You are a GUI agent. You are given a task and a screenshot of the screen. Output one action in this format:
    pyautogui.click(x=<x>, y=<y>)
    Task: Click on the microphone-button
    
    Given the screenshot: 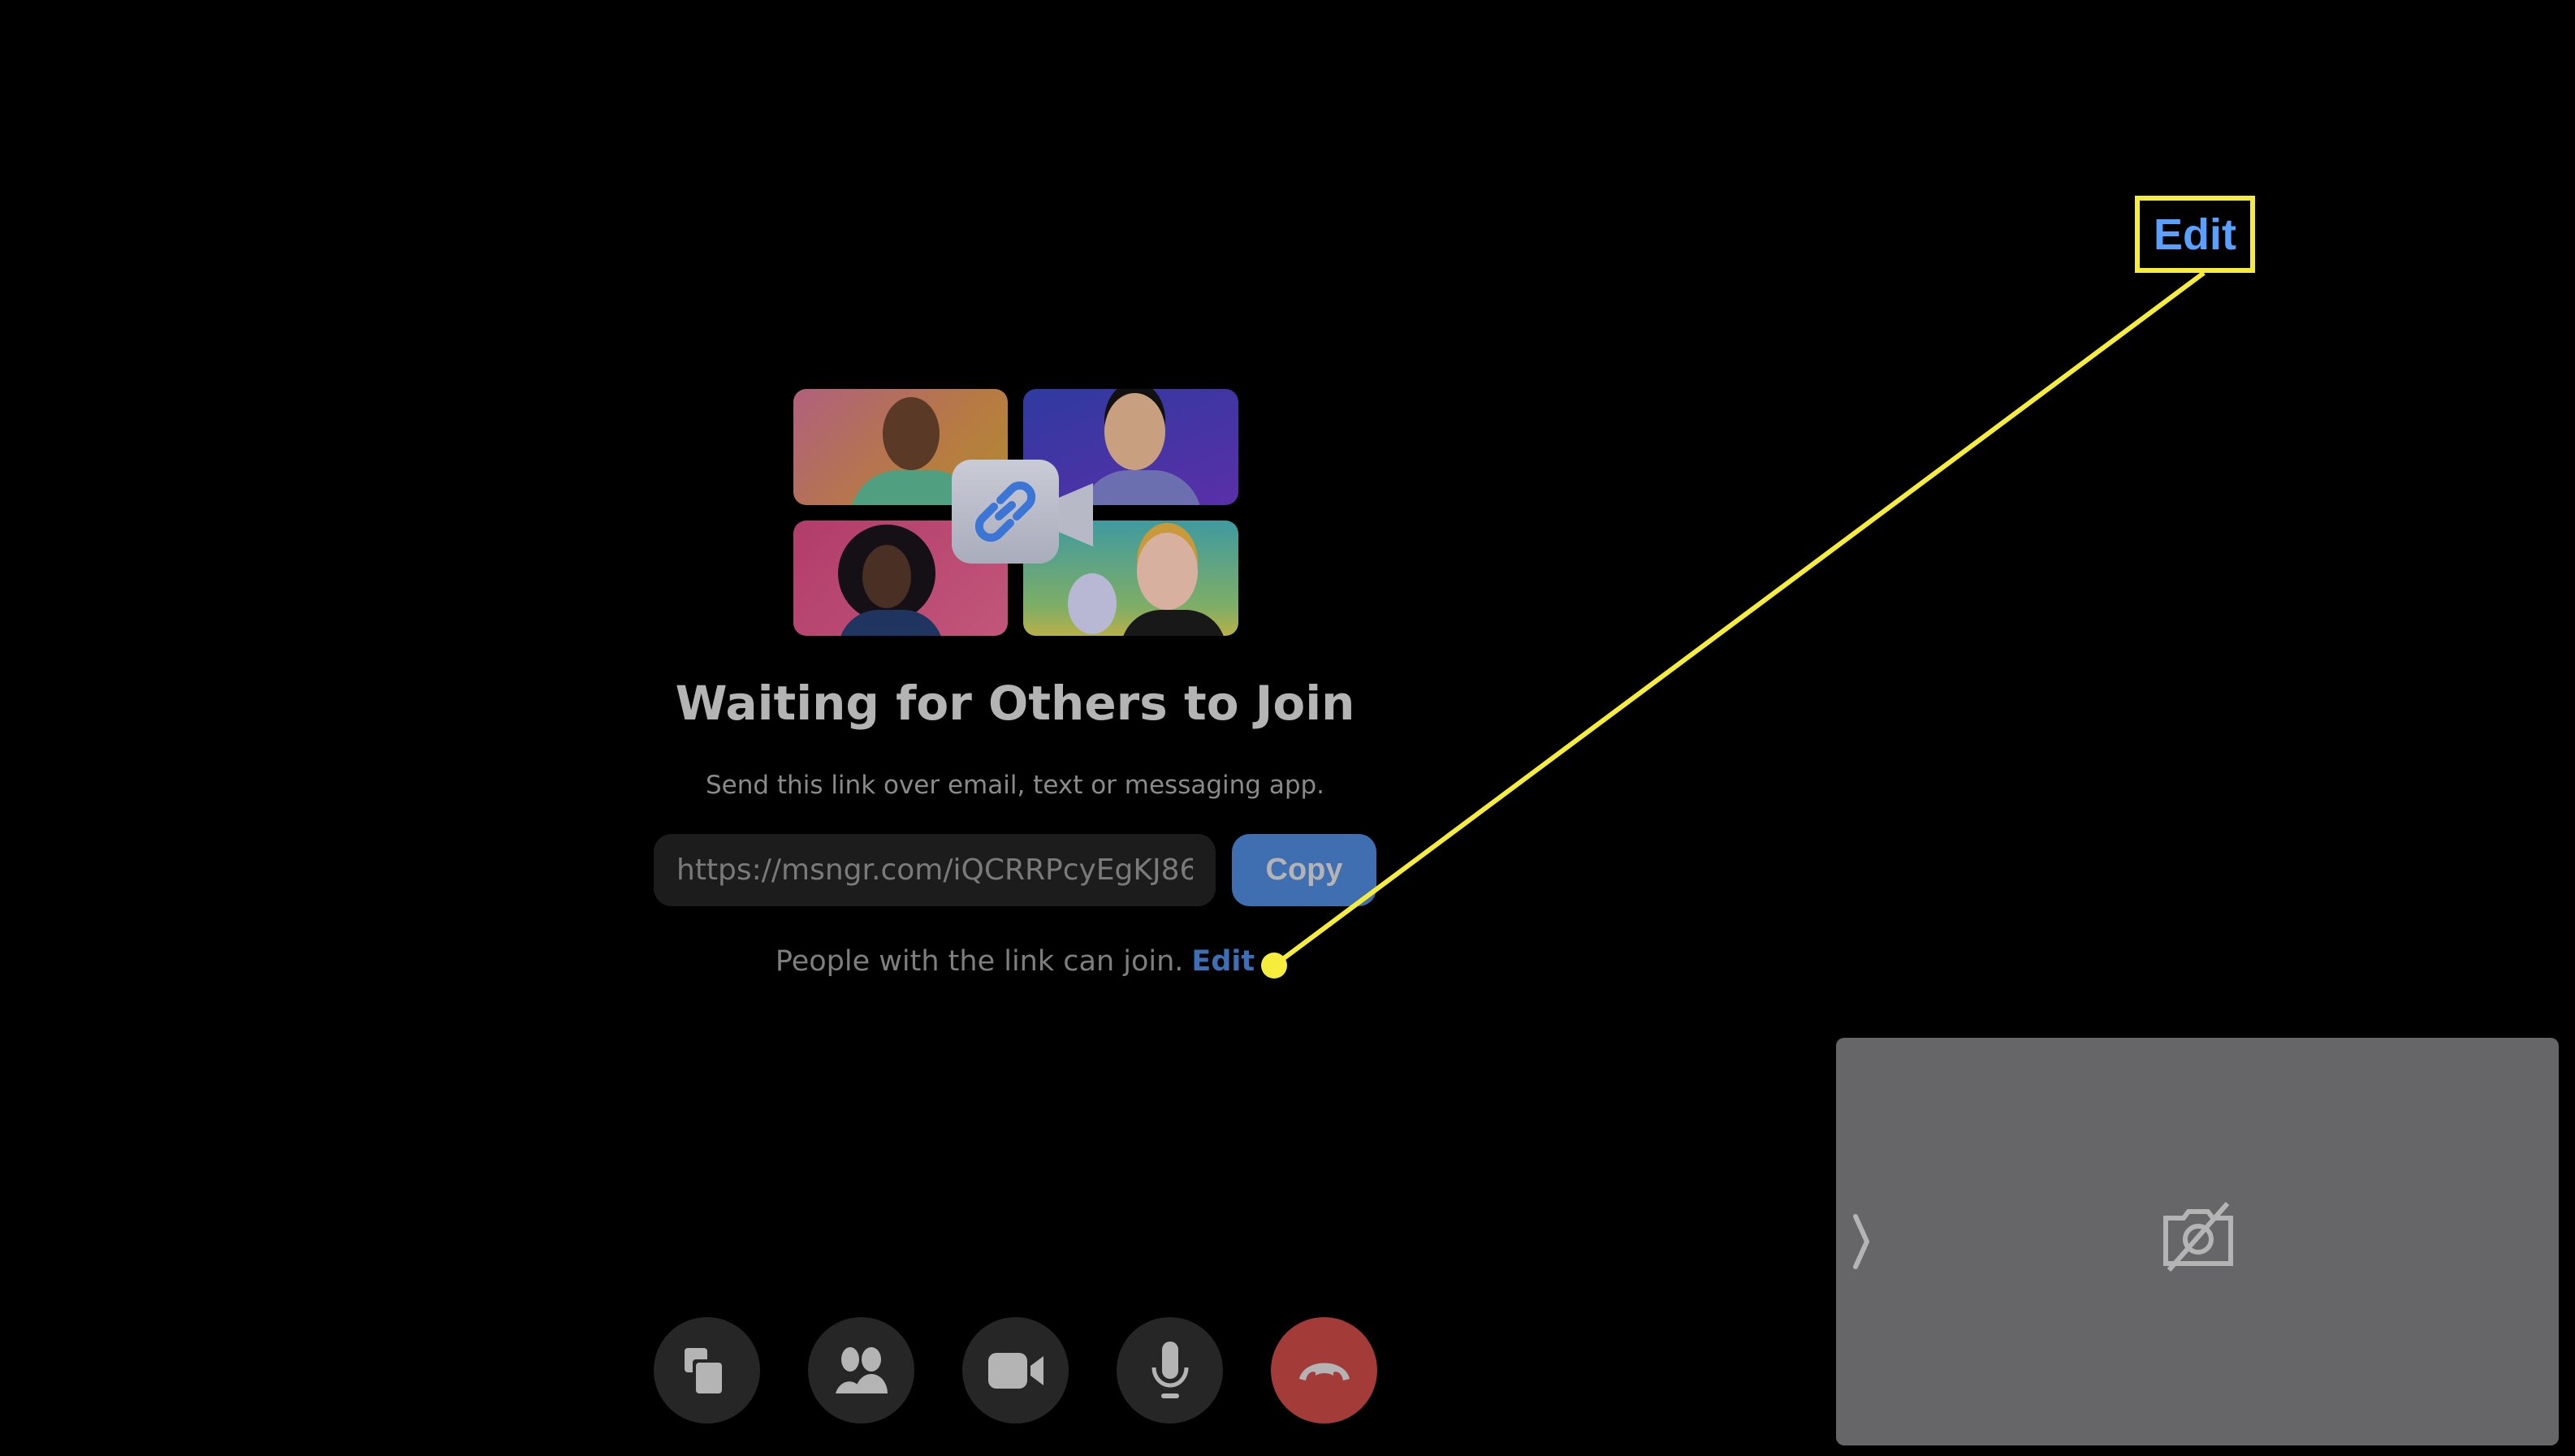 What is the action you would take?
    pyautogui.click(x=1170, y=1370)
    